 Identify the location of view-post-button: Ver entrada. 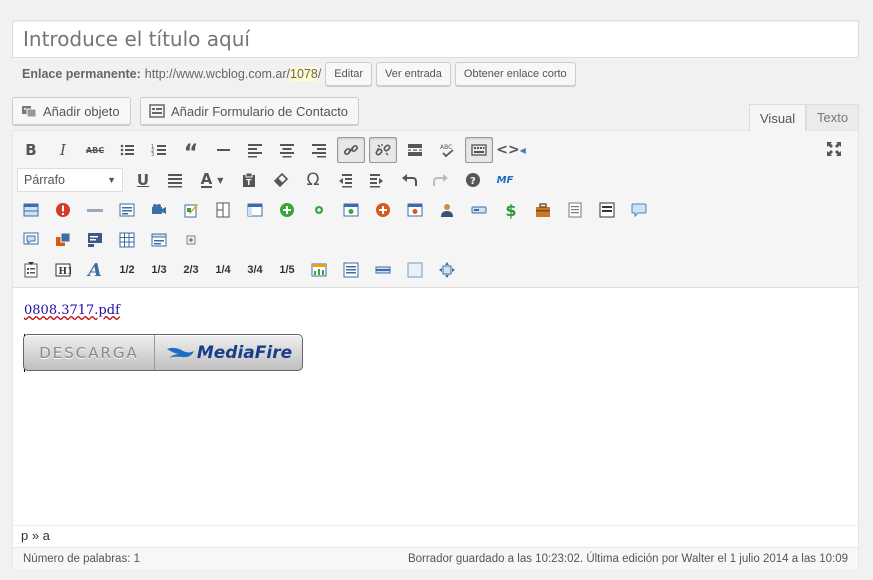
(413, 74).